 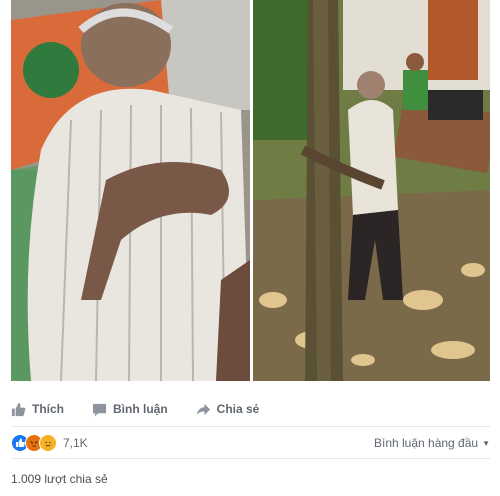 I want to click on like-label: Thích, so click(x=48, y=409).